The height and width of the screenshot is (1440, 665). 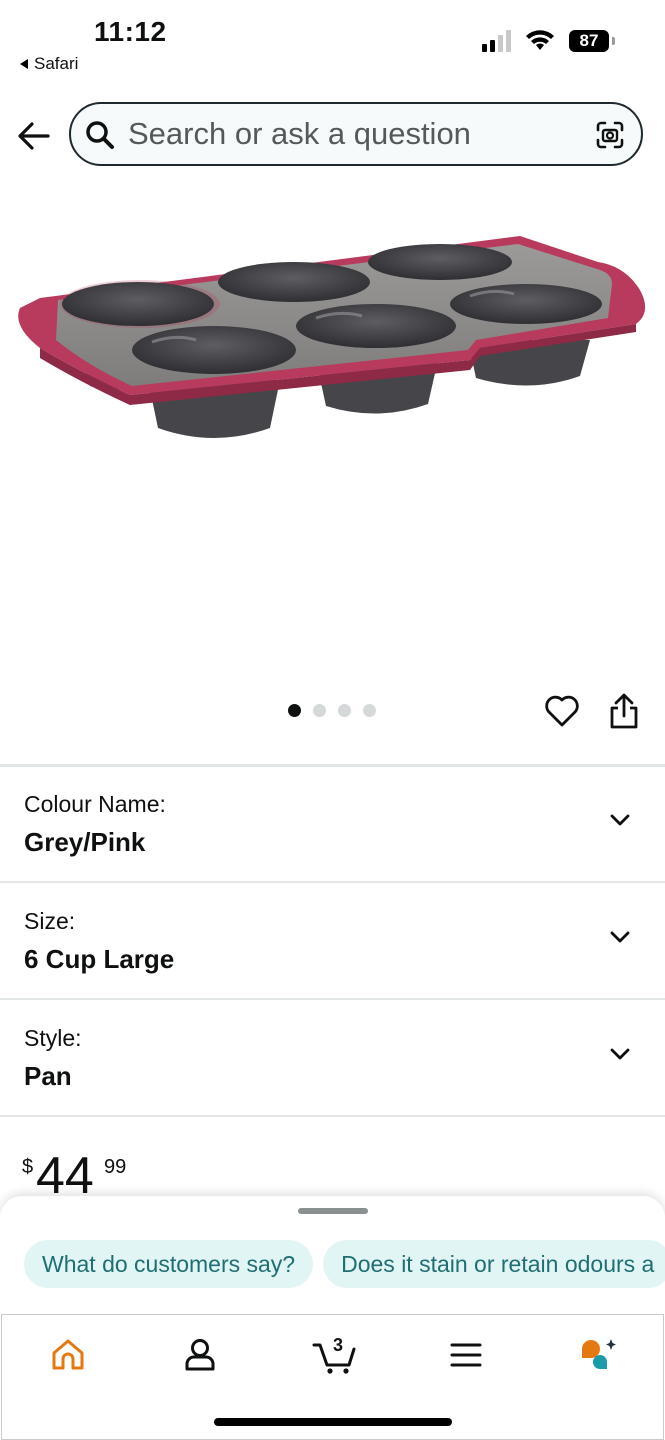 What do you see at coordinates (85, 842) in the screenshot?
I see `variant-value: Grey/Pink` at bounding box center [85, 842].